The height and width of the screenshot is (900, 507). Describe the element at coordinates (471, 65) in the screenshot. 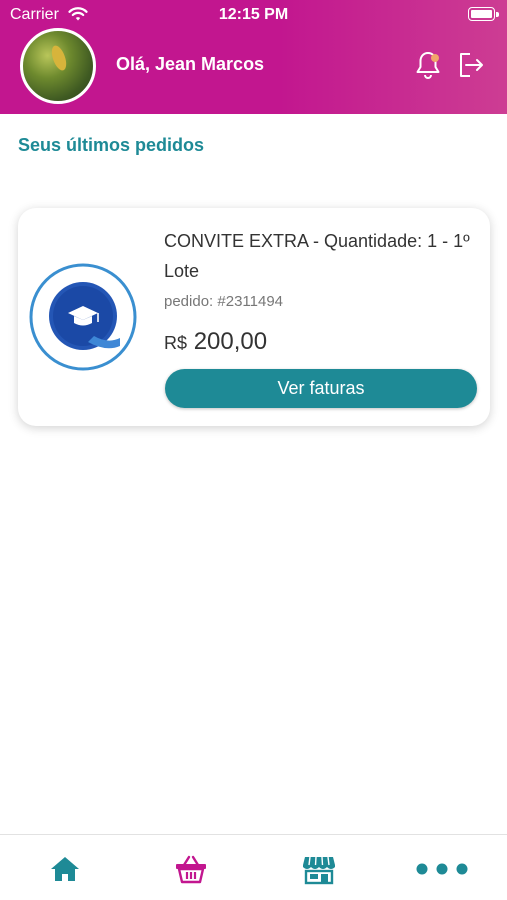

I see `logout-icon` at that location.